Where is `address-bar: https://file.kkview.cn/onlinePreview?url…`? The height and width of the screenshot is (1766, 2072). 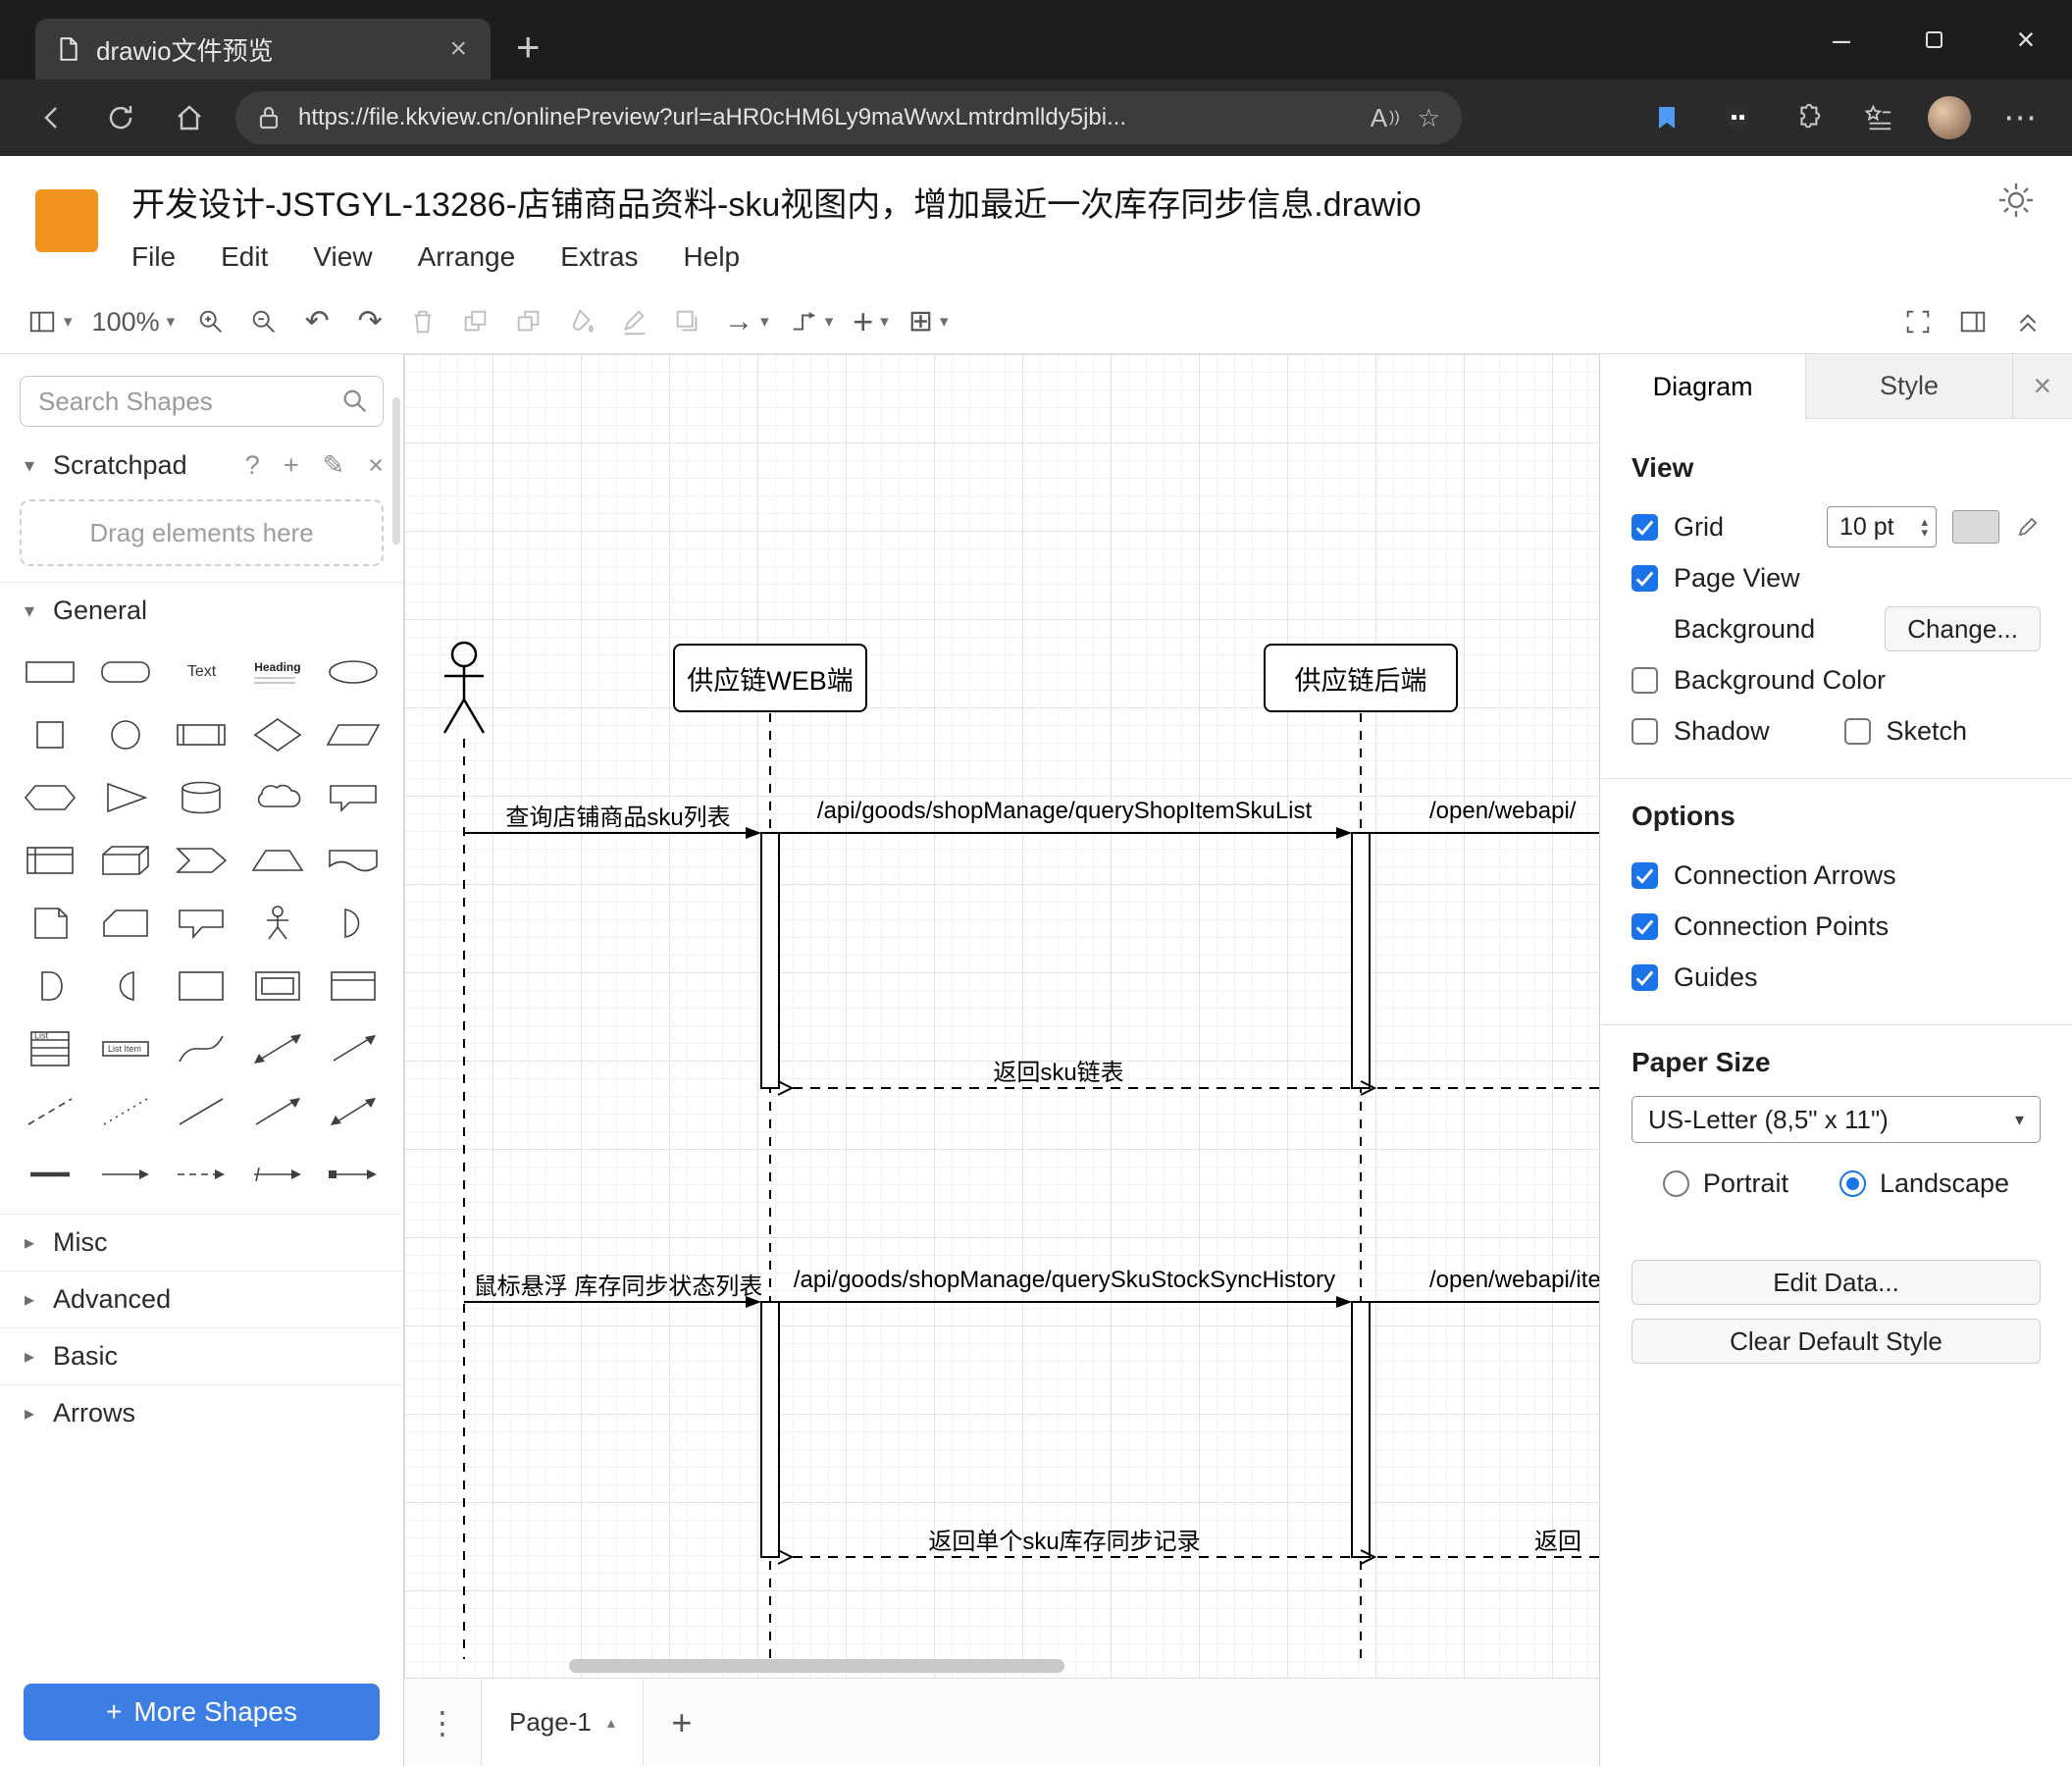
address-bar: https://file.kkview.cn/onlinePreview?url… is located at coordinates (848, 117).